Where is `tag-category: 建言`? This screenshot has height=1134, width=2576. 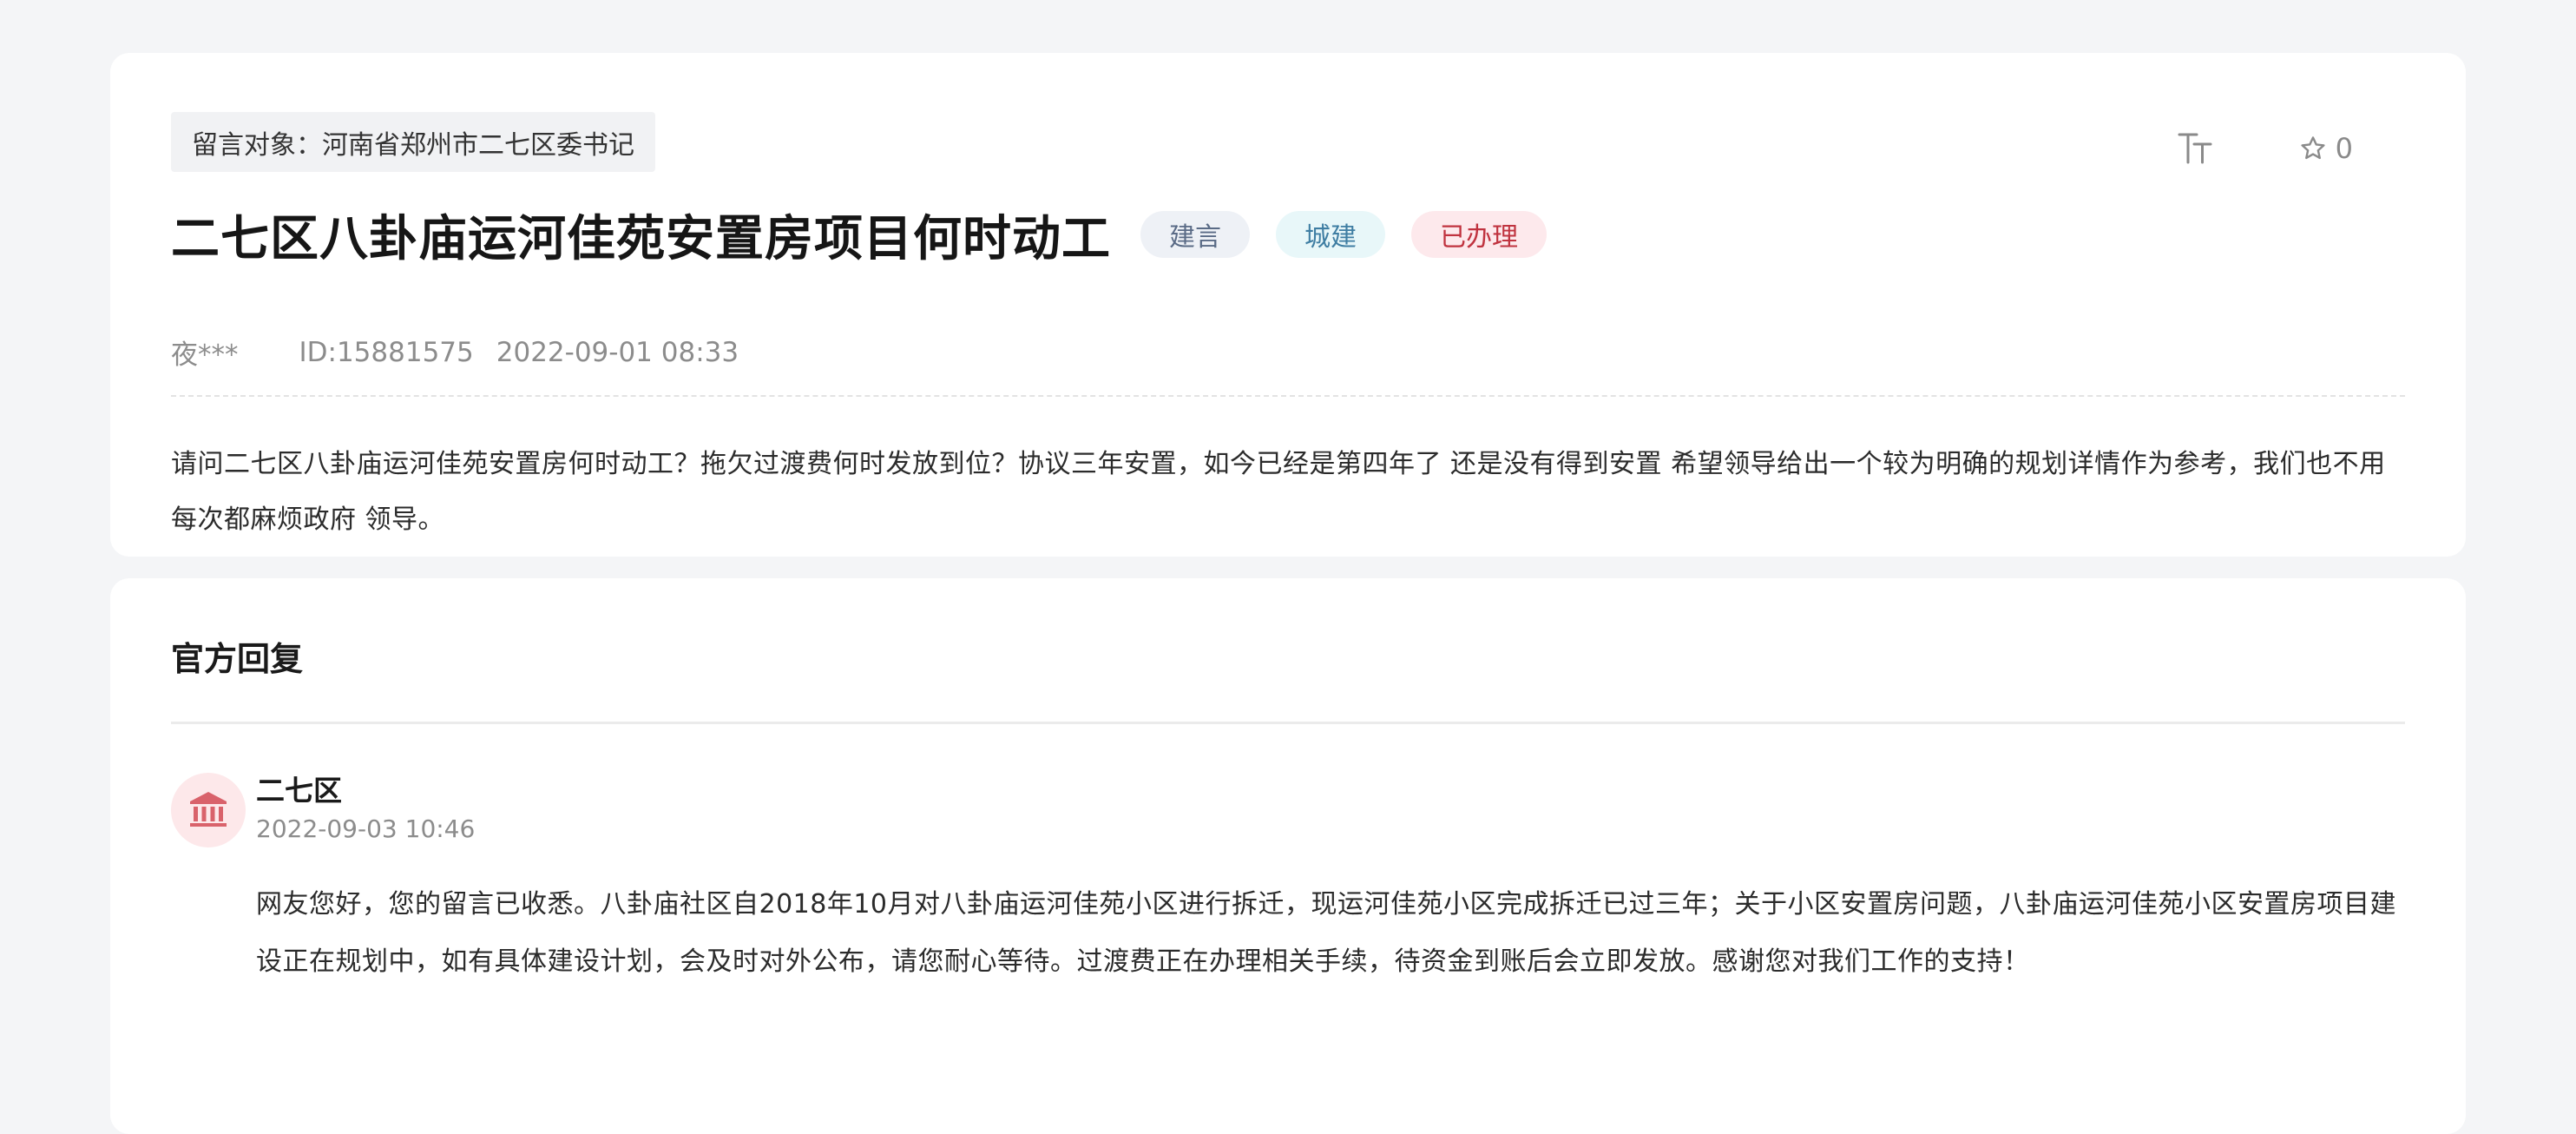
tag-category: 建言 is located at coordinates (1195, 234).